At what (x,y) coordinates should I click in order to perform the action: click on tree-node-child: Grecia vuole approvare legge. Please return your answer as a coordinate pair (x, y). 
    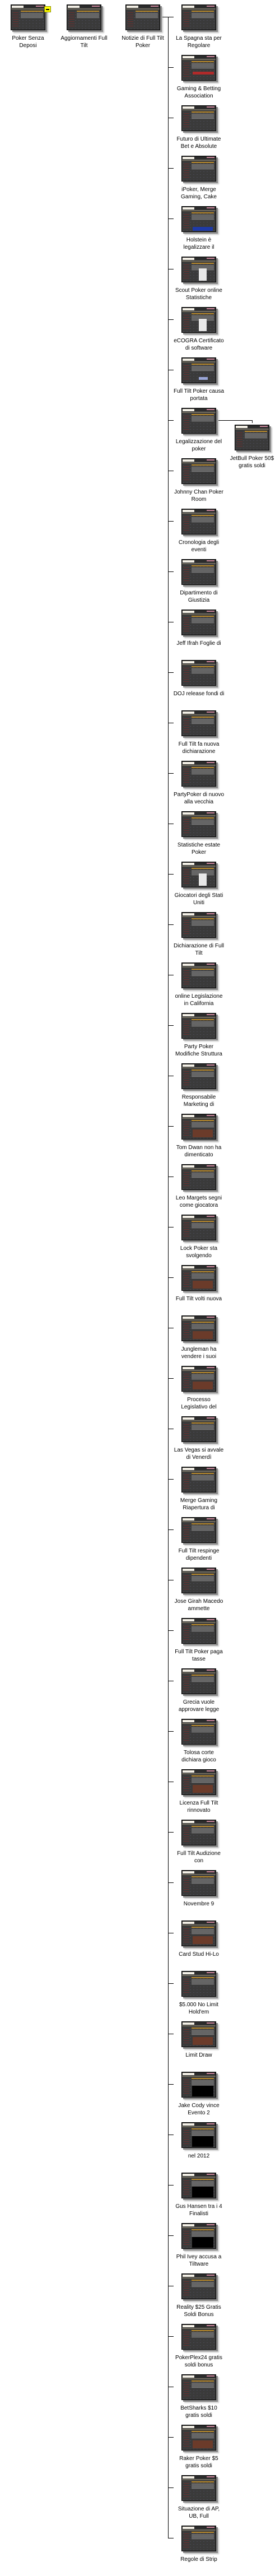
    Looking at the image, I should click on (199, 1690).